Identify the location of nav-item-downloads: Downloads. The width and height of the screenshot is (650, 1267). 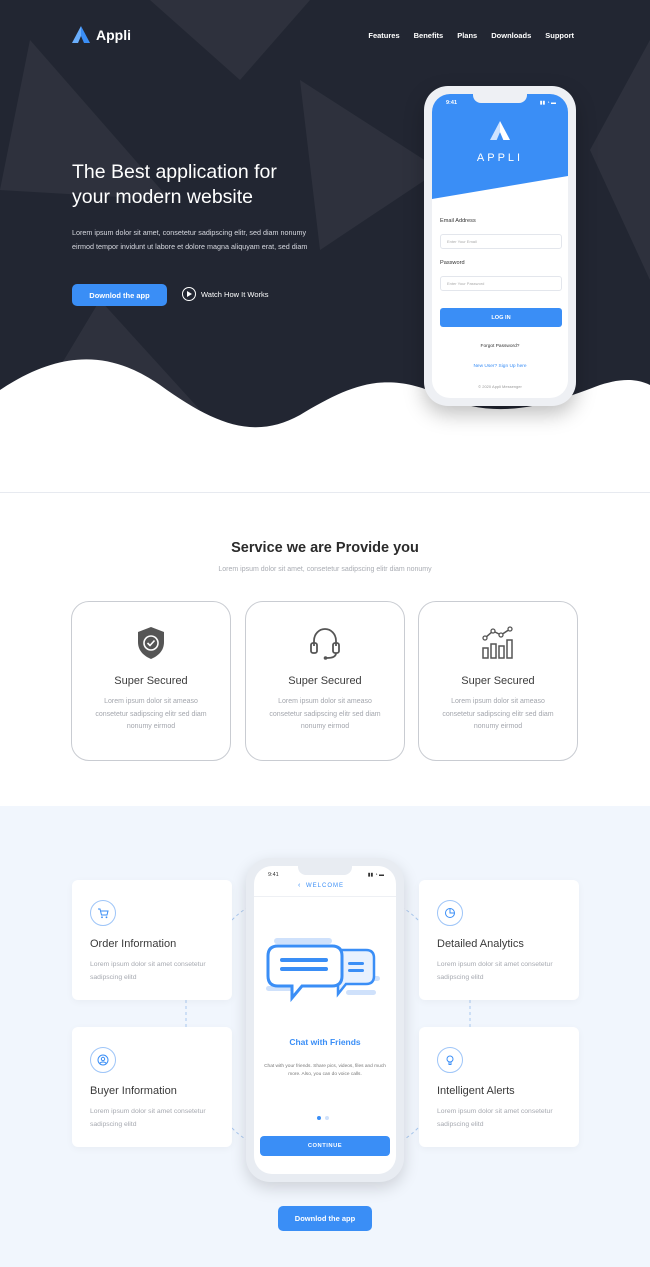
(511, 35).